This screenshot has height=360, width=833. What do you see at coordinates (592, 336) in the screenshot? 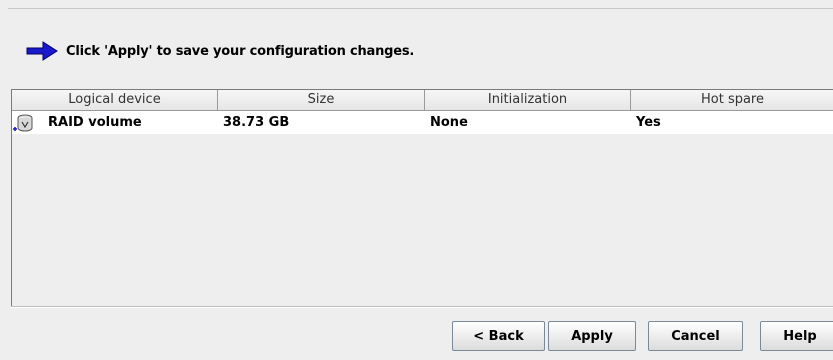
I see `apply-button: Apply` at bounding box center [592, 336].